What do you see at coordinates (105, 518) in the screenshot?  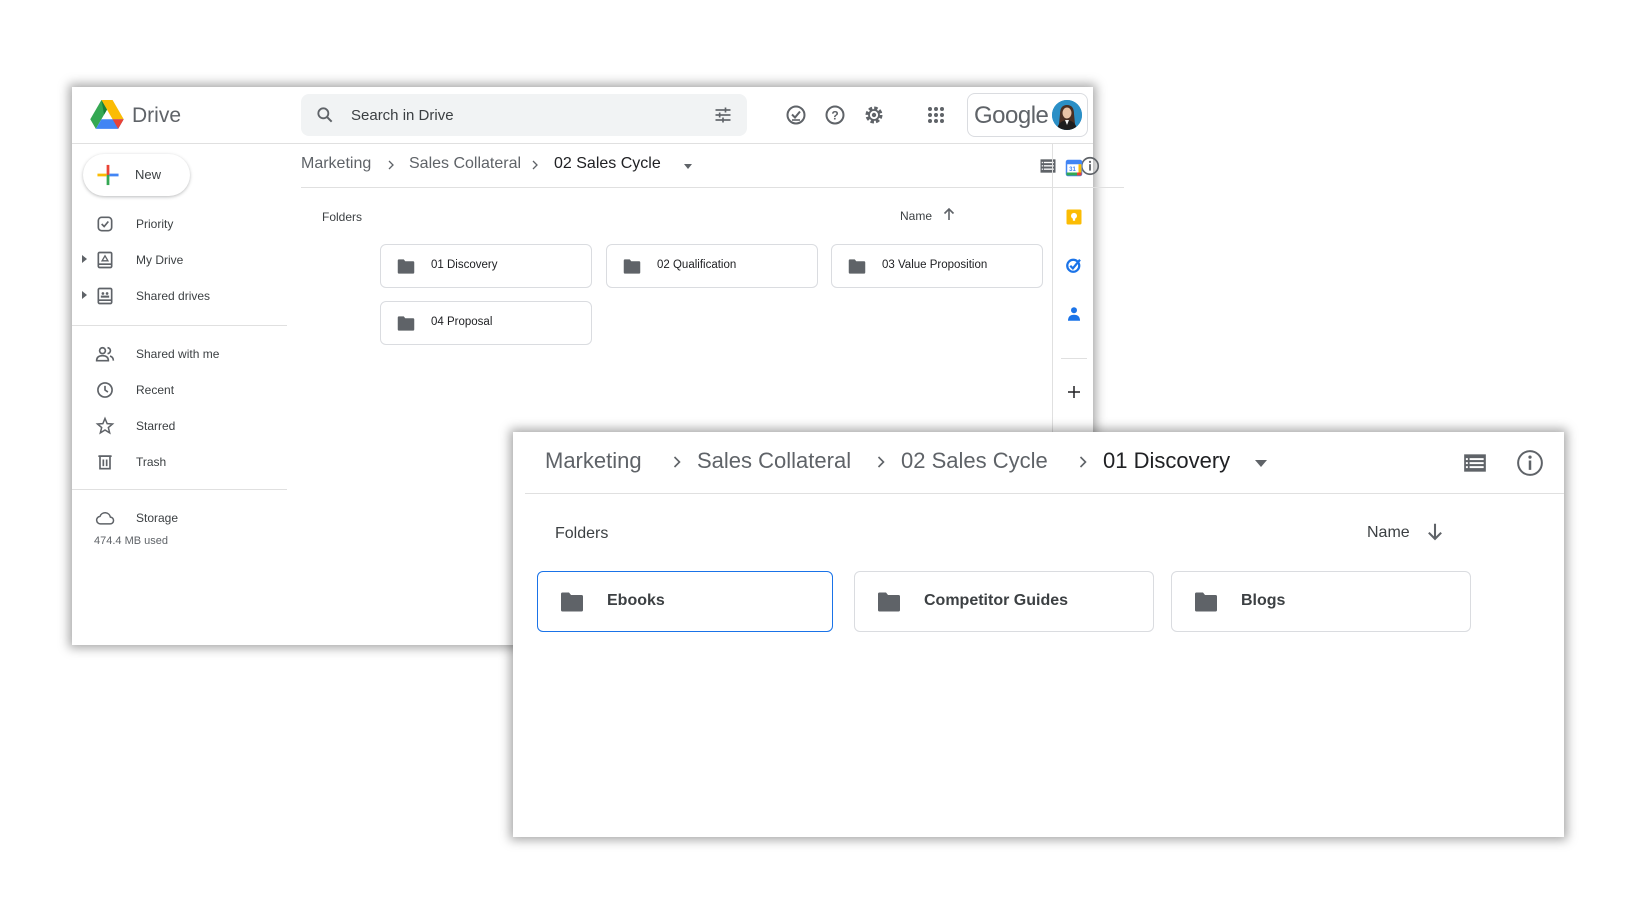 I see `cloud-icon` at bounding box center [105, 518].